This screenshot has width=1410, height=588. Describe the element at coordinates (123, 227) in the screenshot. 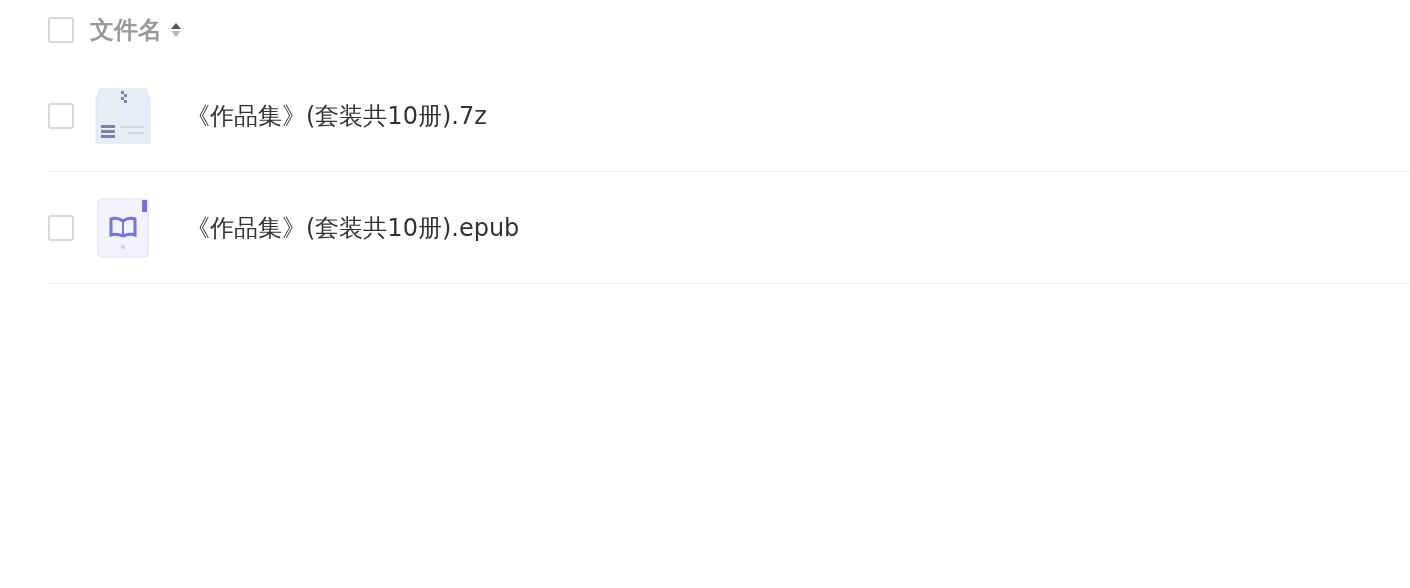

I see `book-file-icon` at that location.